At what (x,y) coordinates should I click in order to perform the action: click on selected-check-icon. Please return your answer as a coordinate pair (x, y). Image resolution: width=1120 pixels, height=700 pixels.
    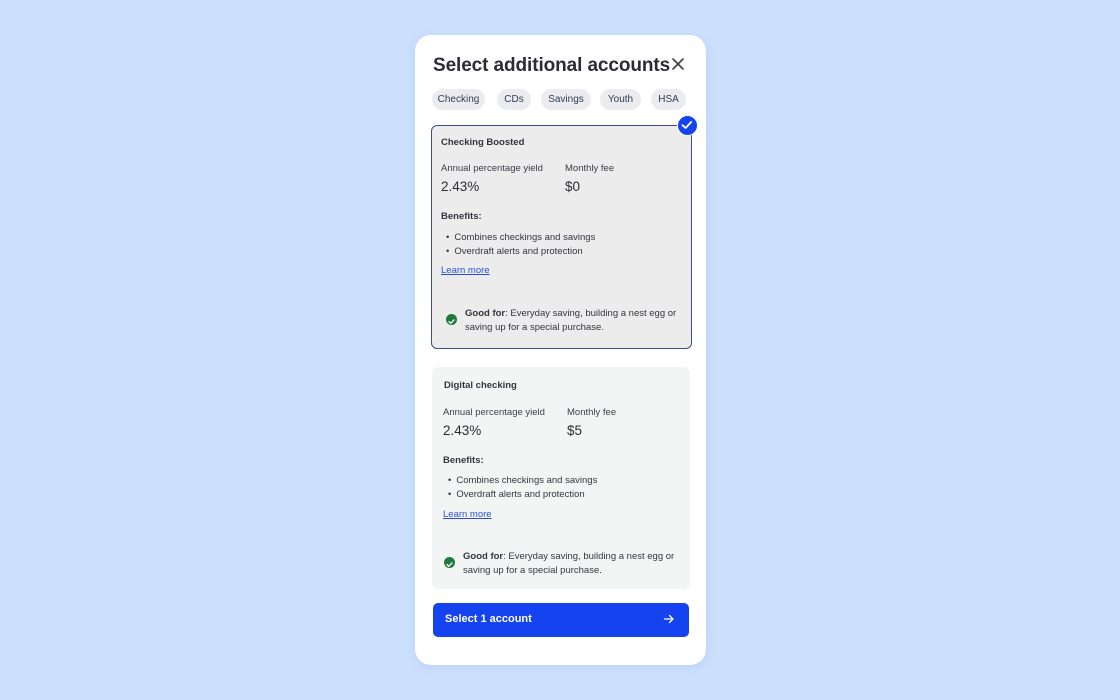
    Looking at the image, I should click on (687, 125).